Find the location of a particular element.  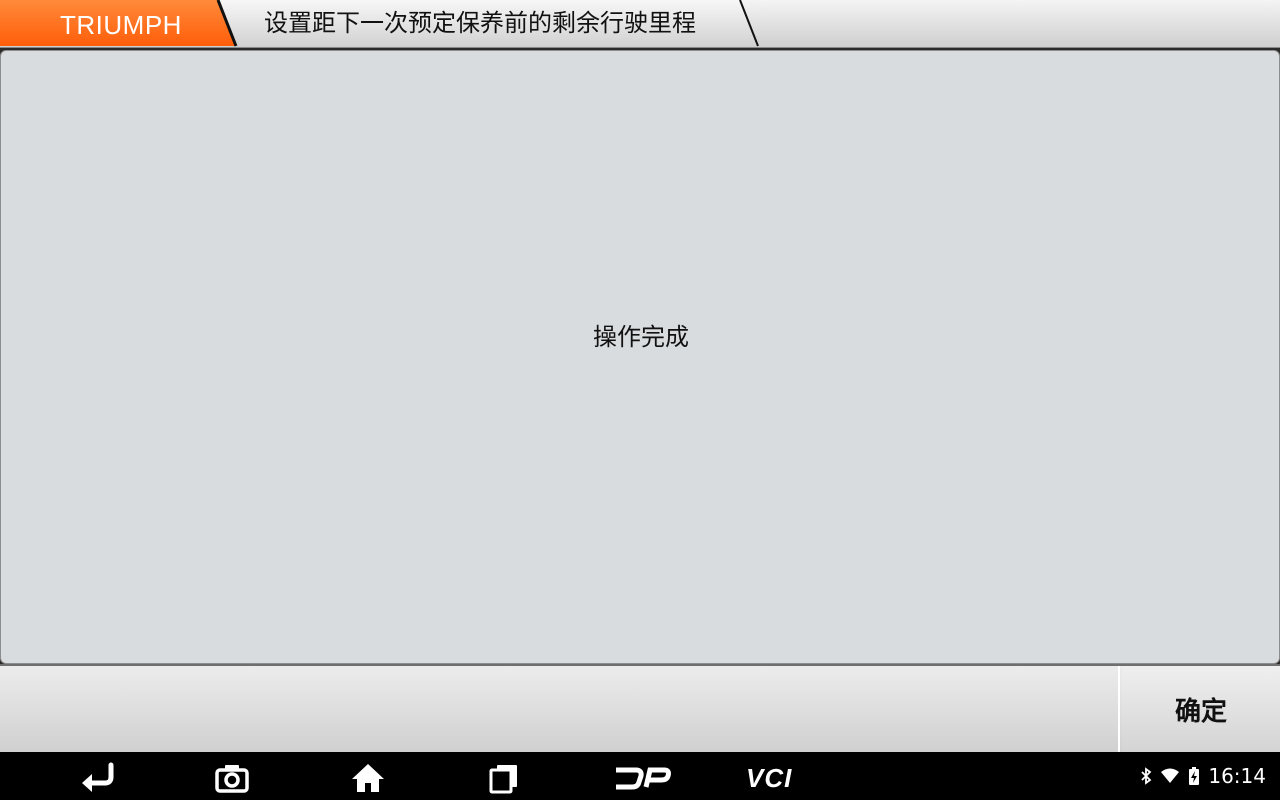

camera-icon is located at coordinates (232, 779).